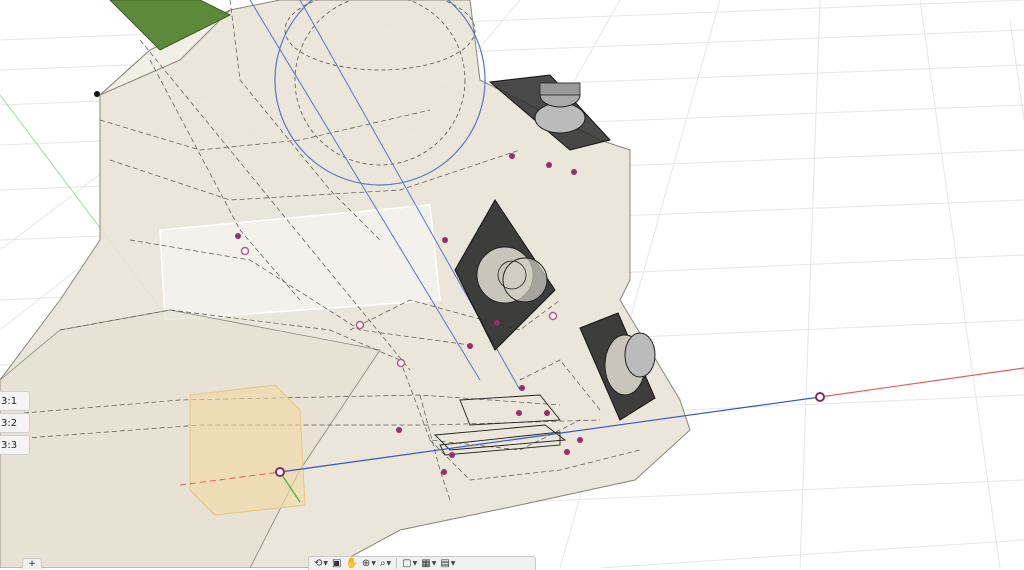 This screenshot has height=570, width=1024. I want to click on grid-settings-icon: ▦ ▼, so click(428, 564).